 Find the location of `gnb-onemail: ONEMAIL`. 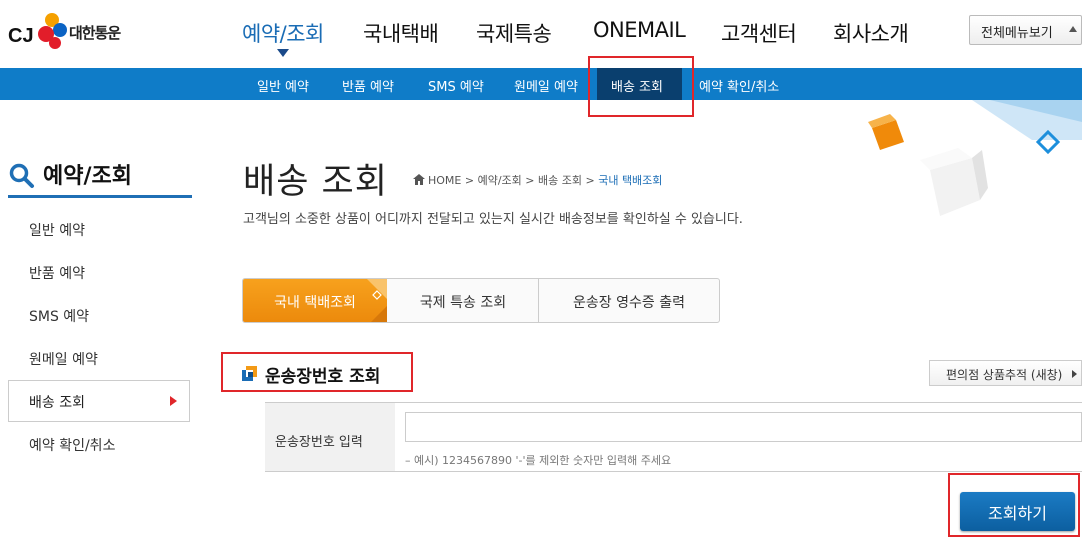

gnb-onemail: ONEMAIL is located at coordinates (639, 30).